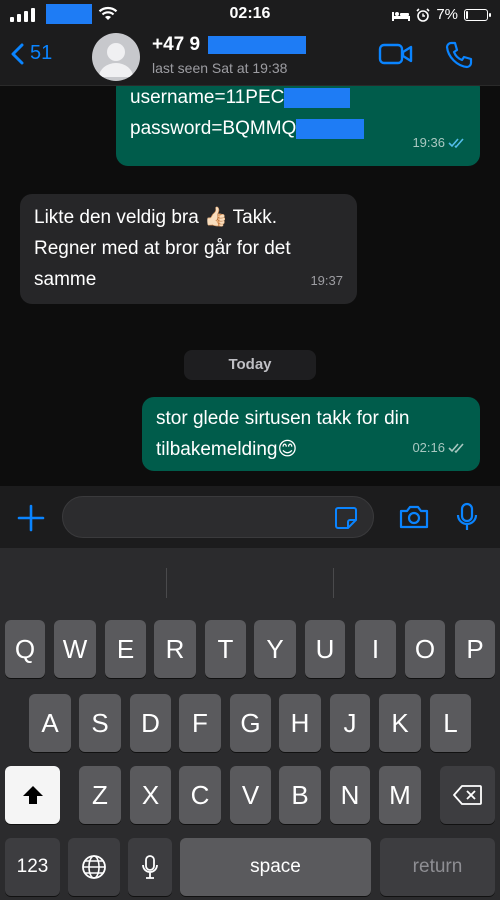  I want to click on back-button: 51, so click(31, 53).